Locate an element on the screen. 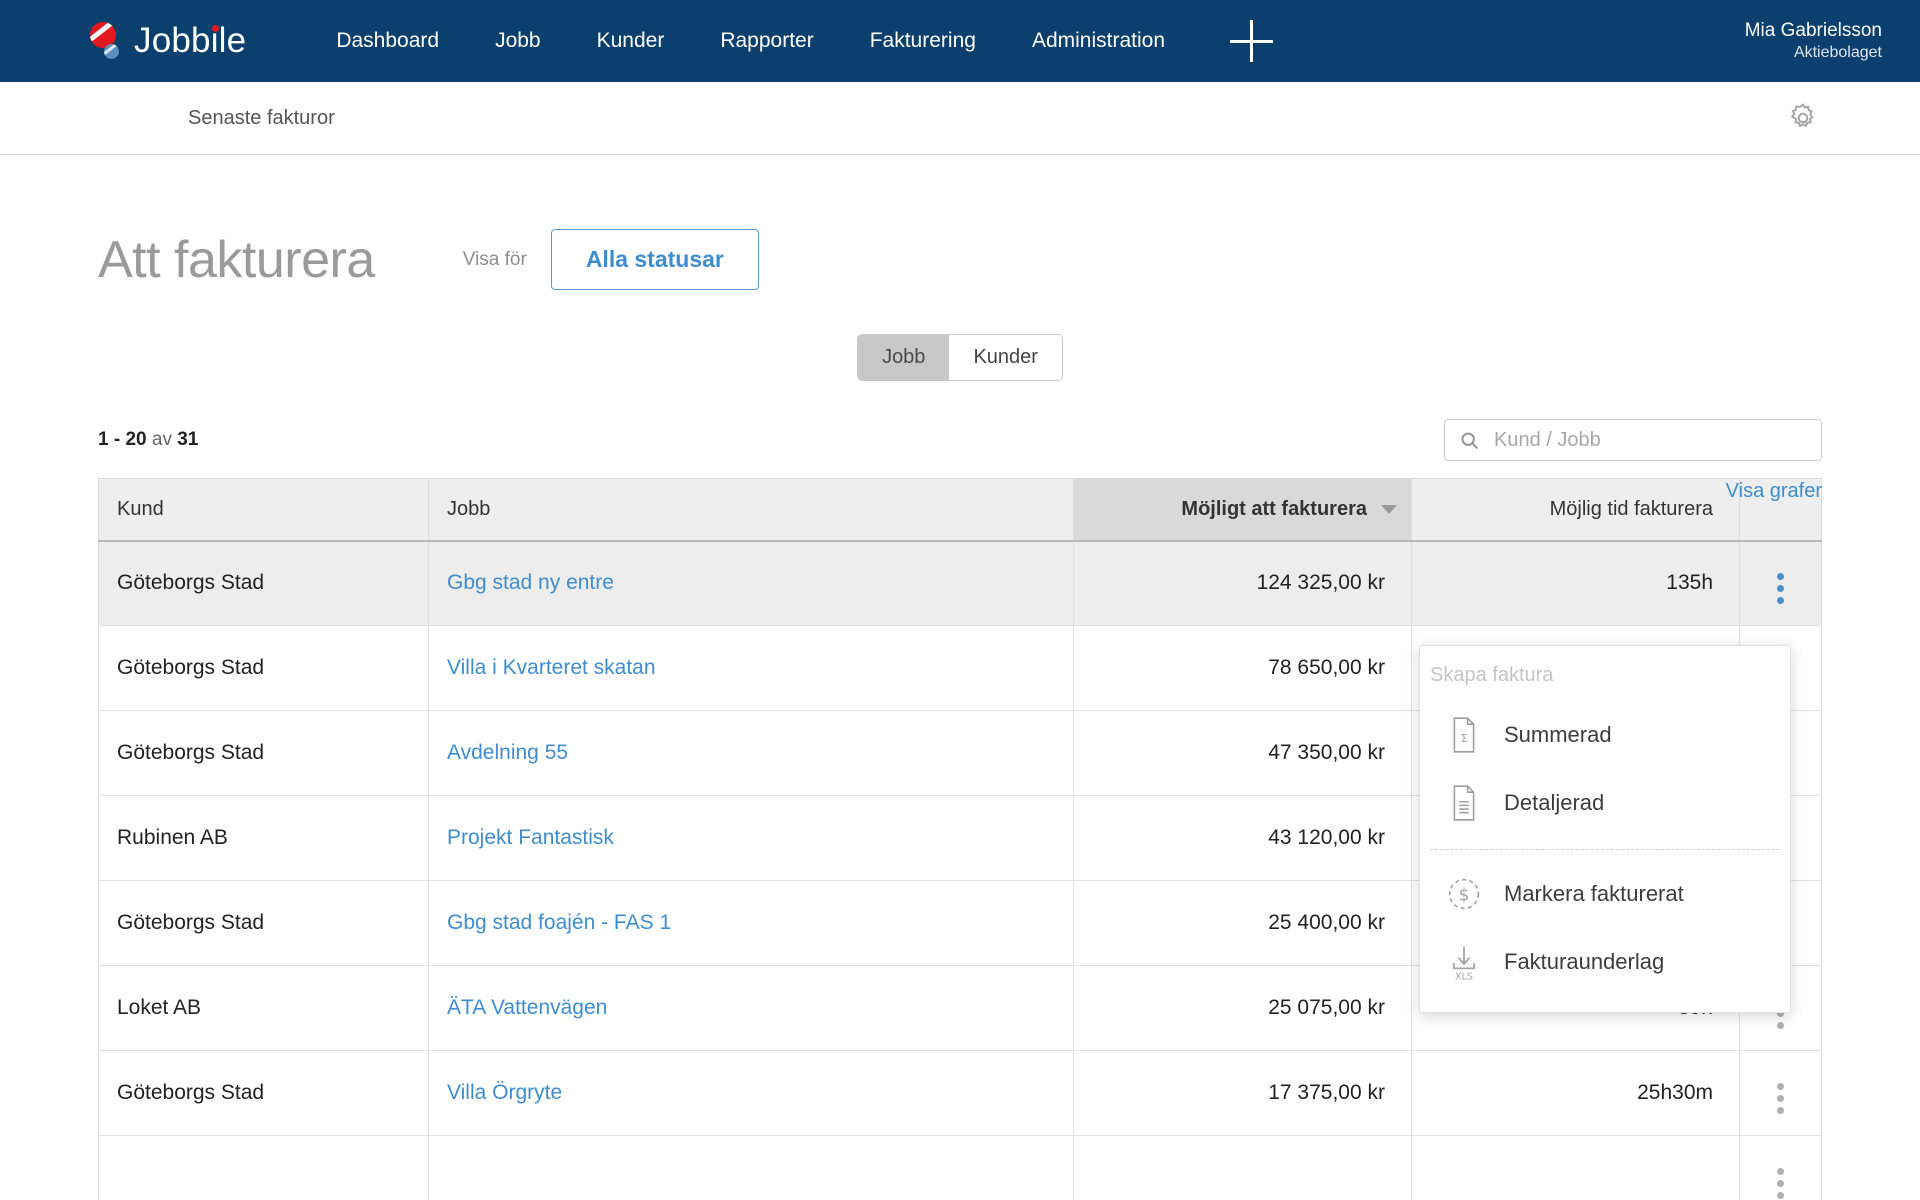 The image size is (1920, 1200). job-link: Gbg stad foajén - FAS 1 is located at coordinates (559, 922).